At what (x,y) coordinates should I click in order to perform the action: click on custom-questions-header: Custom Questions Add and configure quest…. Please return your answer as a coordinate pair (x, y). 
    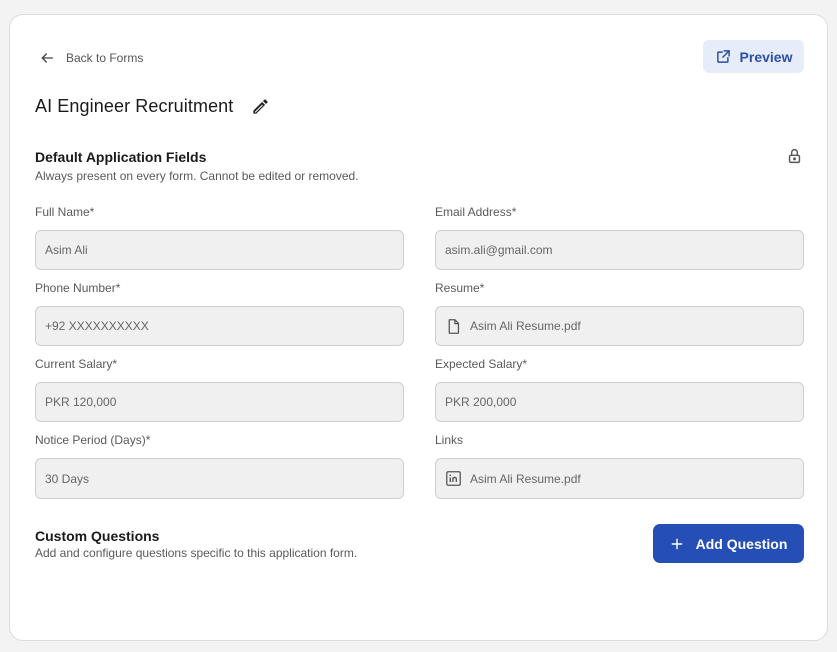
    Looking at the image, I should click on (196, 544).